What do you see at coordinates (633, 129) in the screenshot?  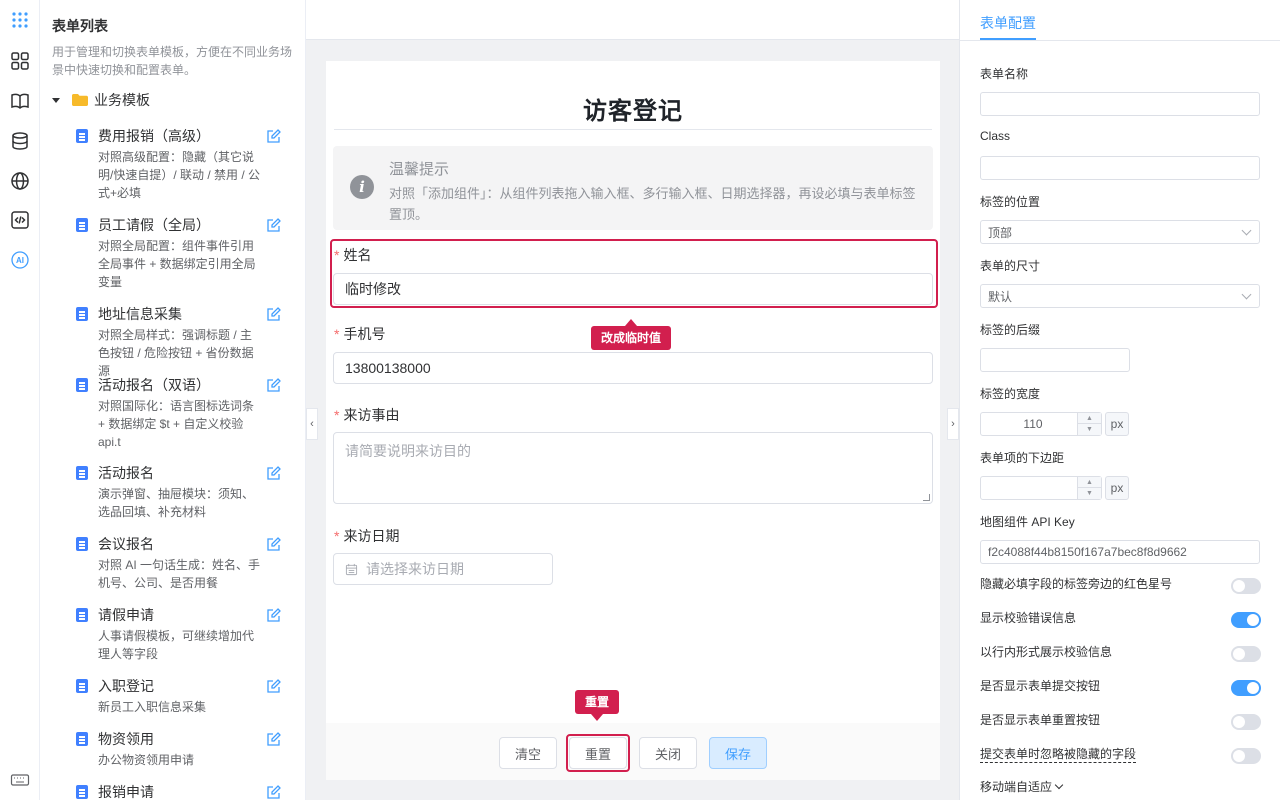 I see `title-divider` at bounding box center [633, 129].